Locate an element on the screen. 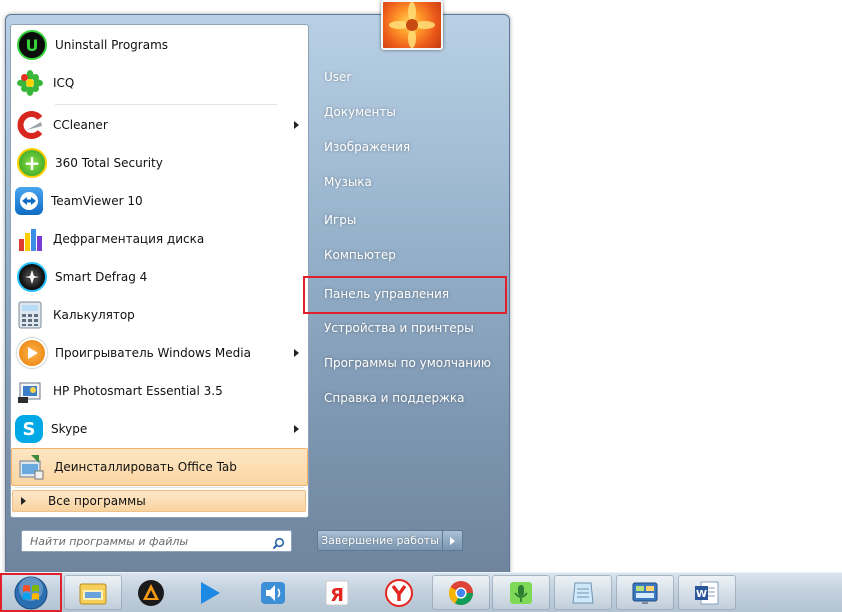  icq-icon is located at coordinates (30, 83).